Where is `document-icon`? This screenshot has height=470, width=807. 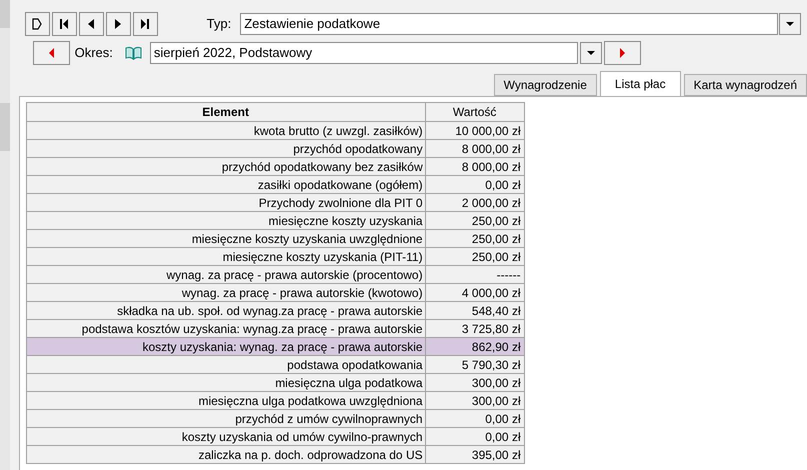
document-icon is located at coordinates (37, 24).